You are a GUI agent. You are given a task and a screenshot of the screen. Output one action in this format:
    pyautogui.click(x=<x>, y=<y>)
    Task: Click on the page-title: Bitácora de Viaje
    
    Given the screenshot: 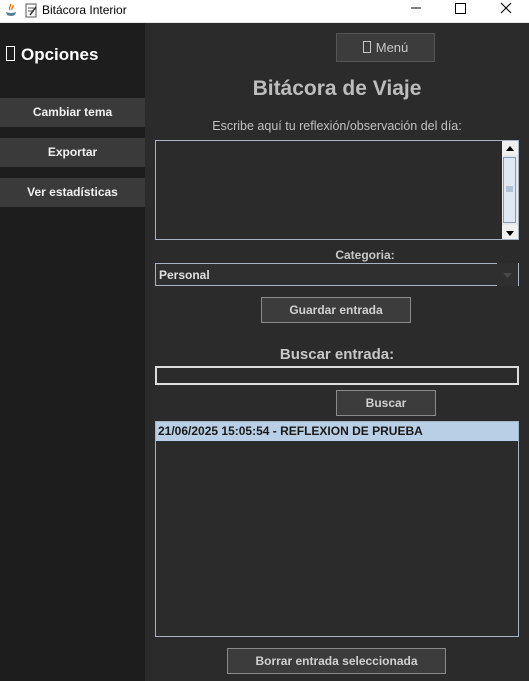 What is the action you would take?
    pyautogui.click(x=337, y=88)
    